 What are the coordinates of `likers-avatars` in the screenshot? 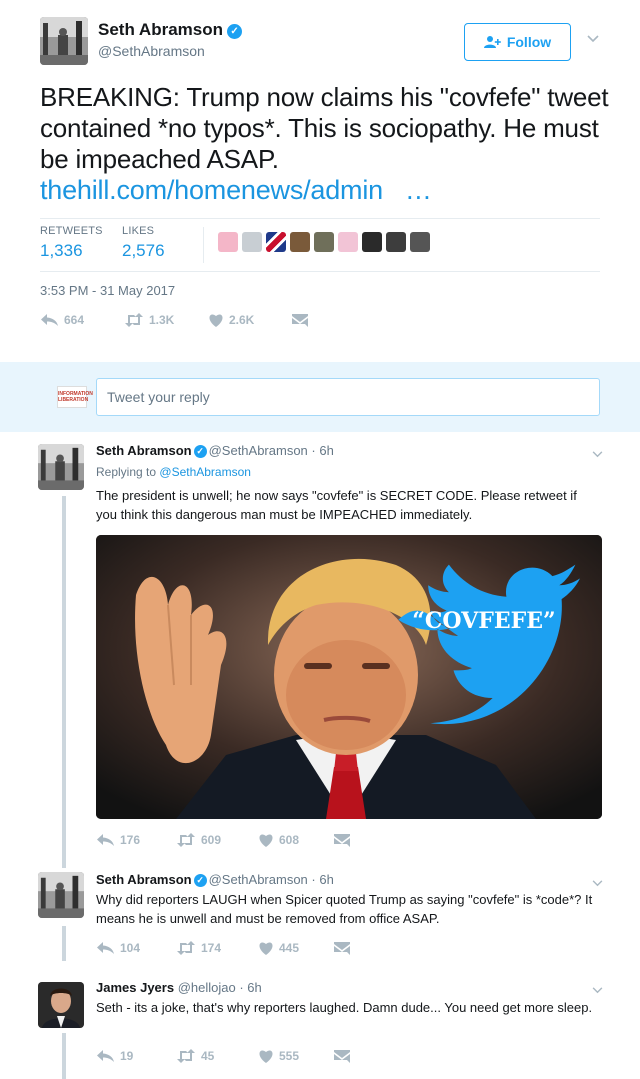 It's located at (324, 242).